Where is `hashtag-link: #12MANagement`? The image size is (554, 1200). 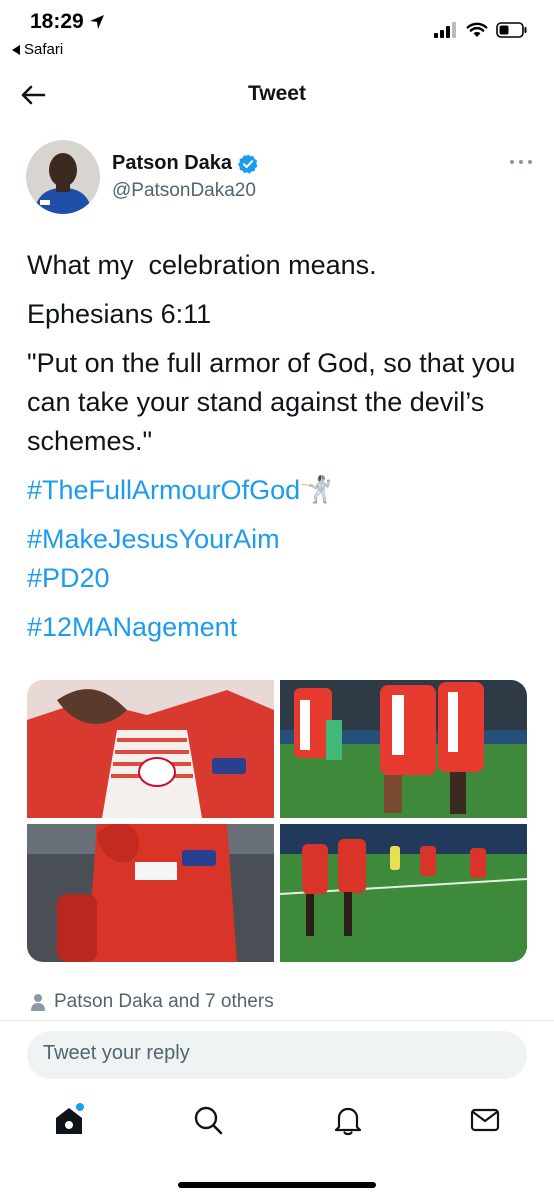 hashtag-link: #12MANagement is located at coordinates (132, 627).